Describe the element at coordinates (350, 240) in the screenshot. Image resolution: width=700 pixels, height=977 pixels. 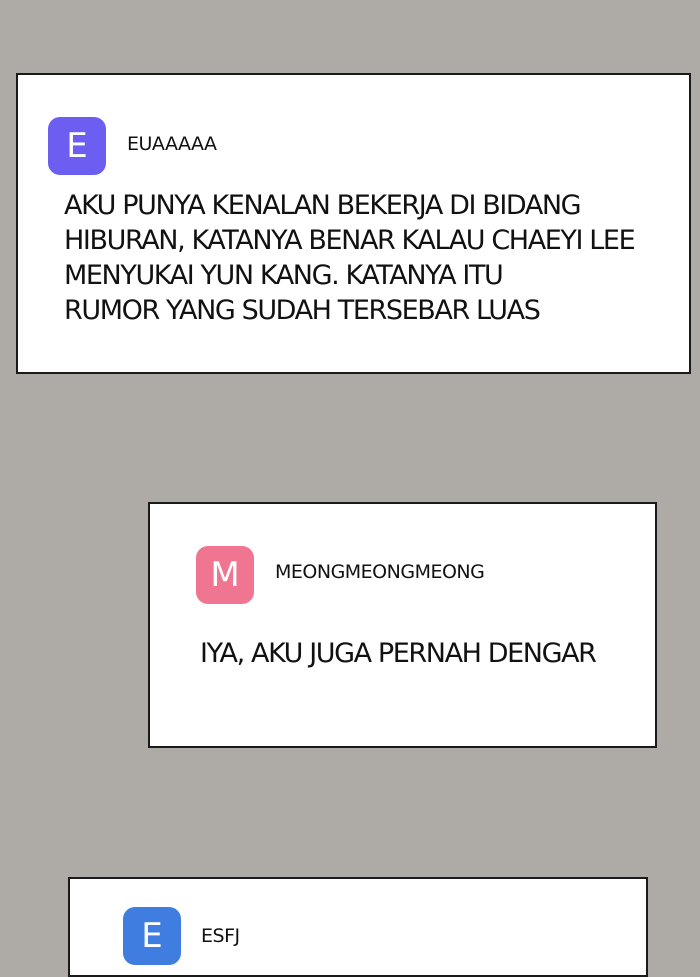
I see `comment-line: HIBURAN, KATANYA BENAR KALAU CHAEYI LEE` at that location.